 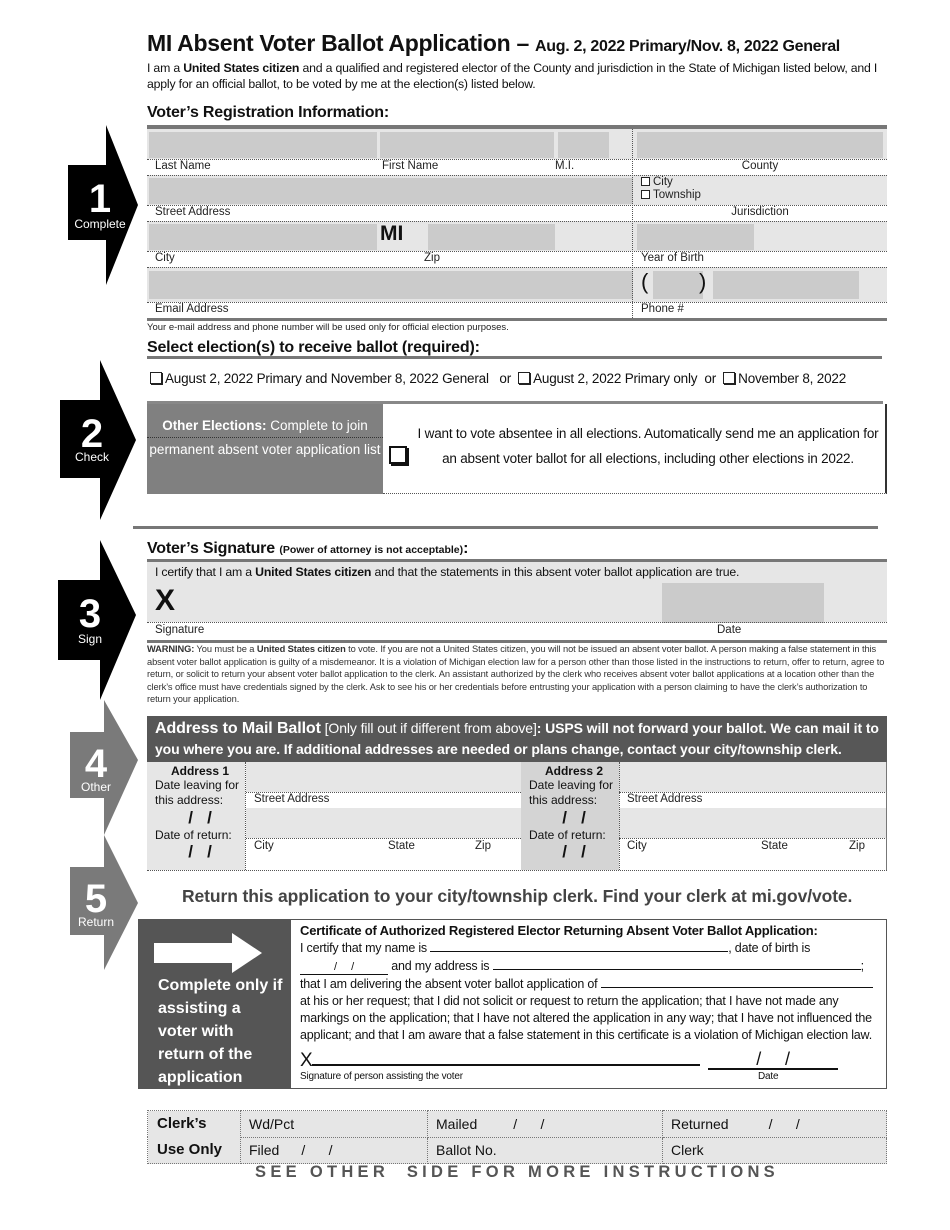 I want to click on step-3-chevron: 3 Sign, so click(x=97, y=620).